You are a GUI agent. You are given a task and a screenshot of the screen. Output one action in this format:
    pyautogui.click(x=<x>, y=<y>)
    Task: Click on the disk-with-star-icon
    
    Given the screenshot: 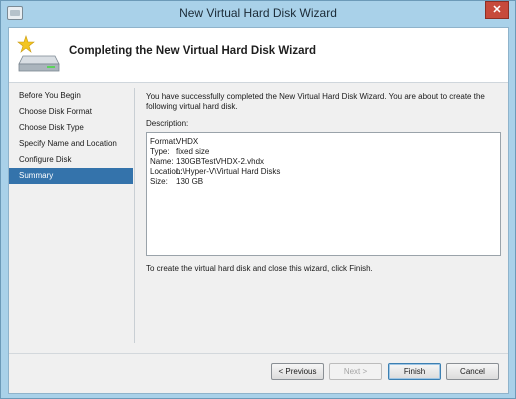 What is the action you would take?
    pyautogui.click(x=38, y=53)
    